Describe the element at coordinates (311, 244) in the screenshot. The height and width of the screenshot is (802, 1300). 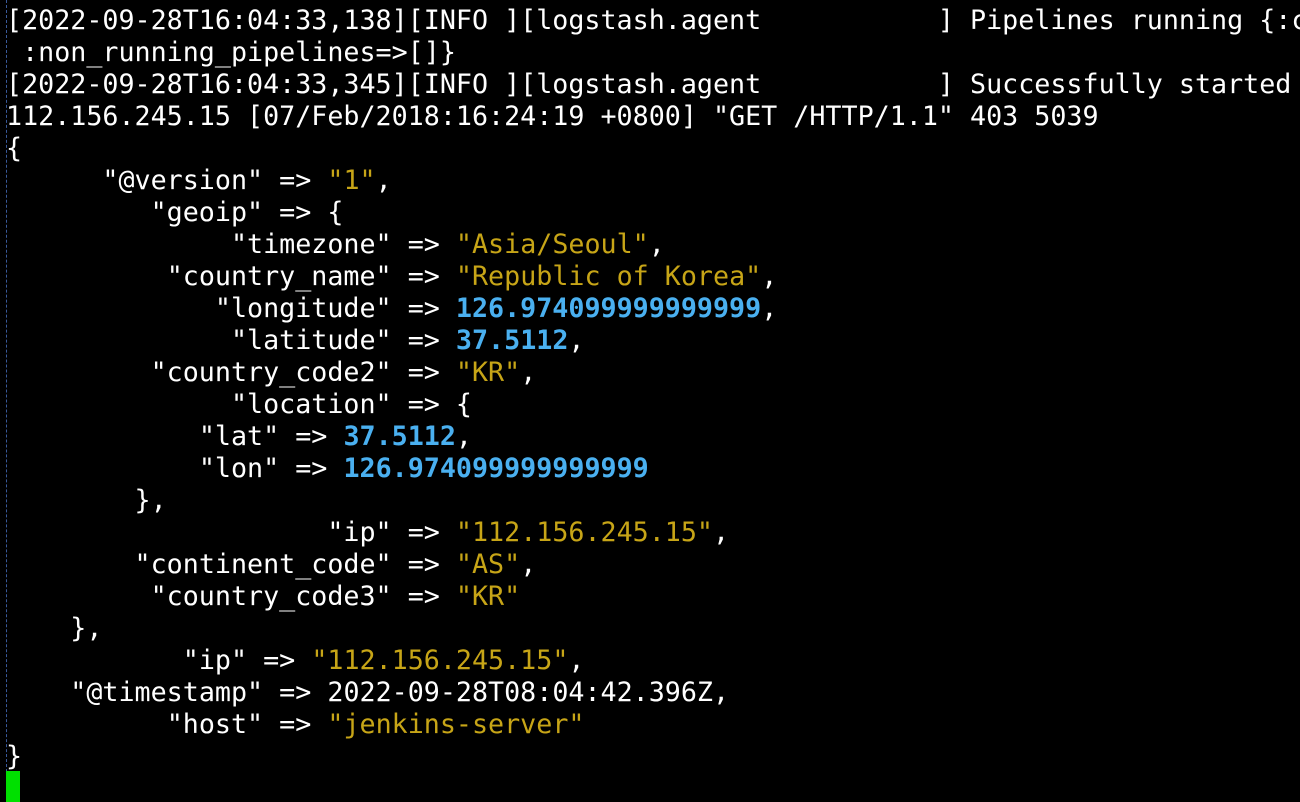
I see `field-key: "timezone"` at that location.